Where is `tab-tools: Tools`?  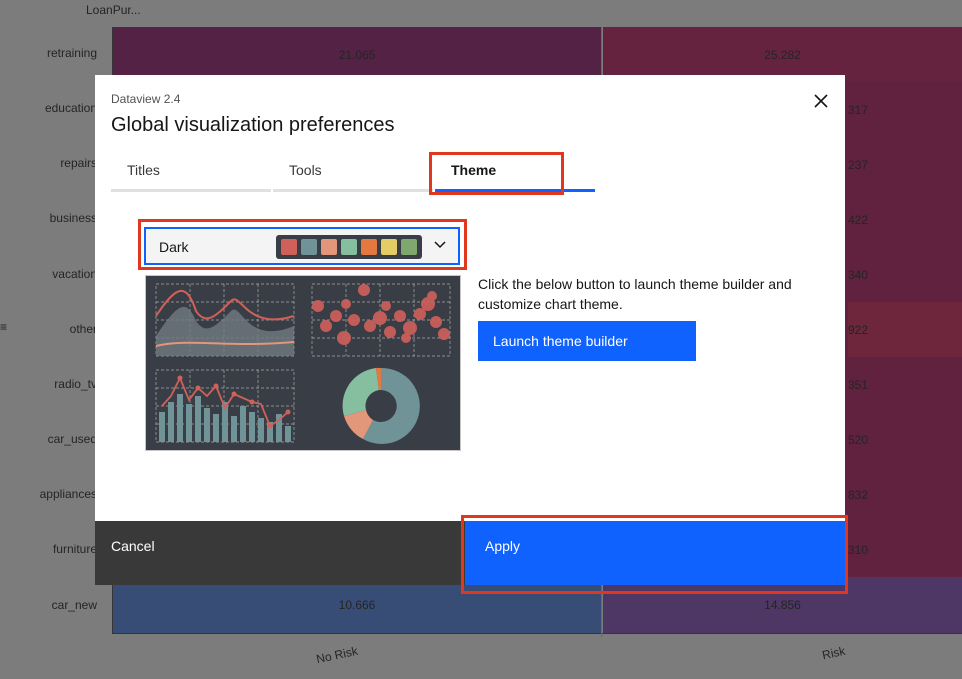
tab-tools: Tools is located at coordinates (353, 172).